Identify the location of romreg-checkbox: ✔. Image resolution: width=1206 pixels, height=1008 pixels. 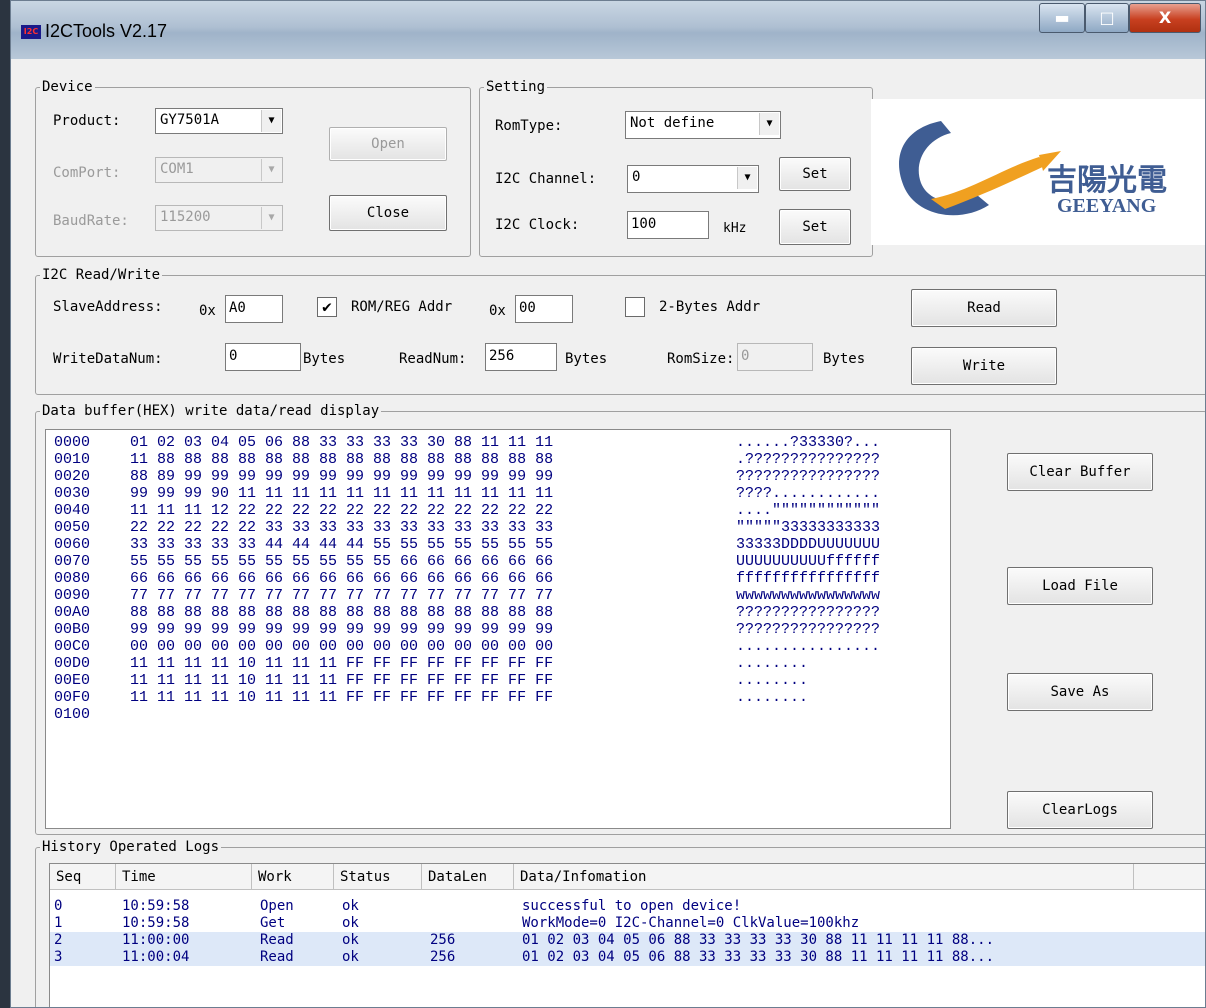
(327, 307).